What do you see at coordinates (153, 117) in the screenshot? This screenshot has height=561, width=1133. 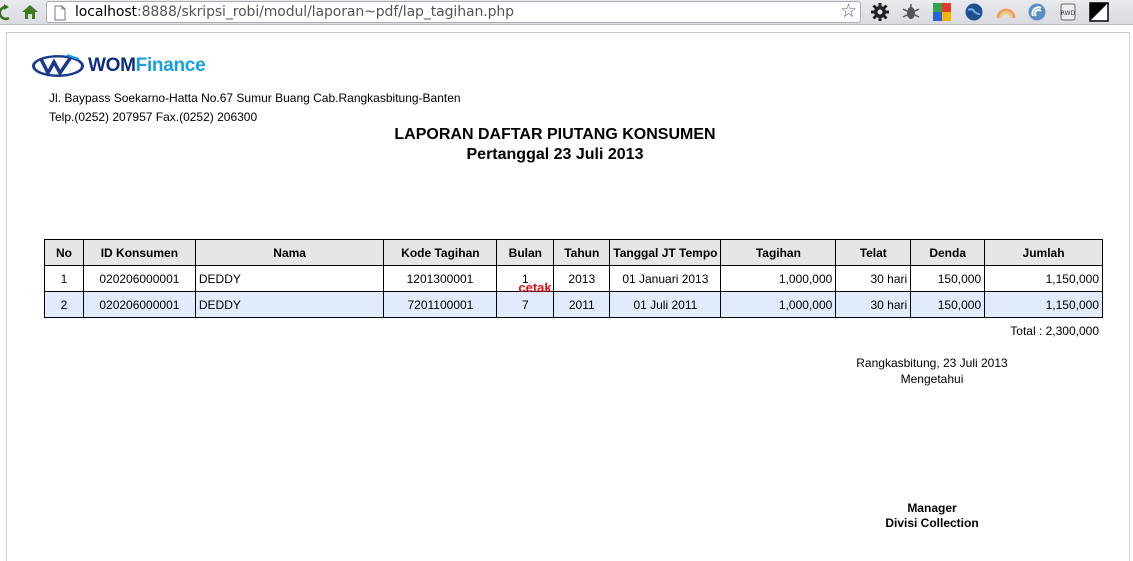 I see `company-phone: Telp.(0252) 207957 Fax.(0252) 206300` at bounding box center [153, 117].